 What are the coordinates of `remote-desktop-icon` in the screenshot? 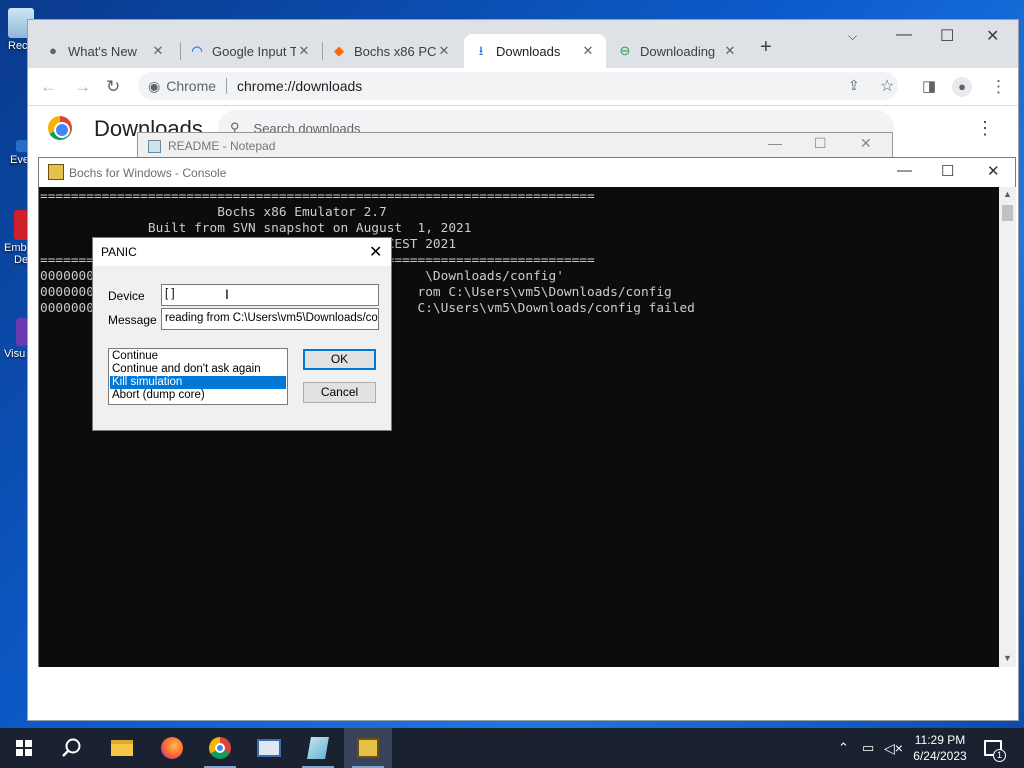 It's located at (269, 748).